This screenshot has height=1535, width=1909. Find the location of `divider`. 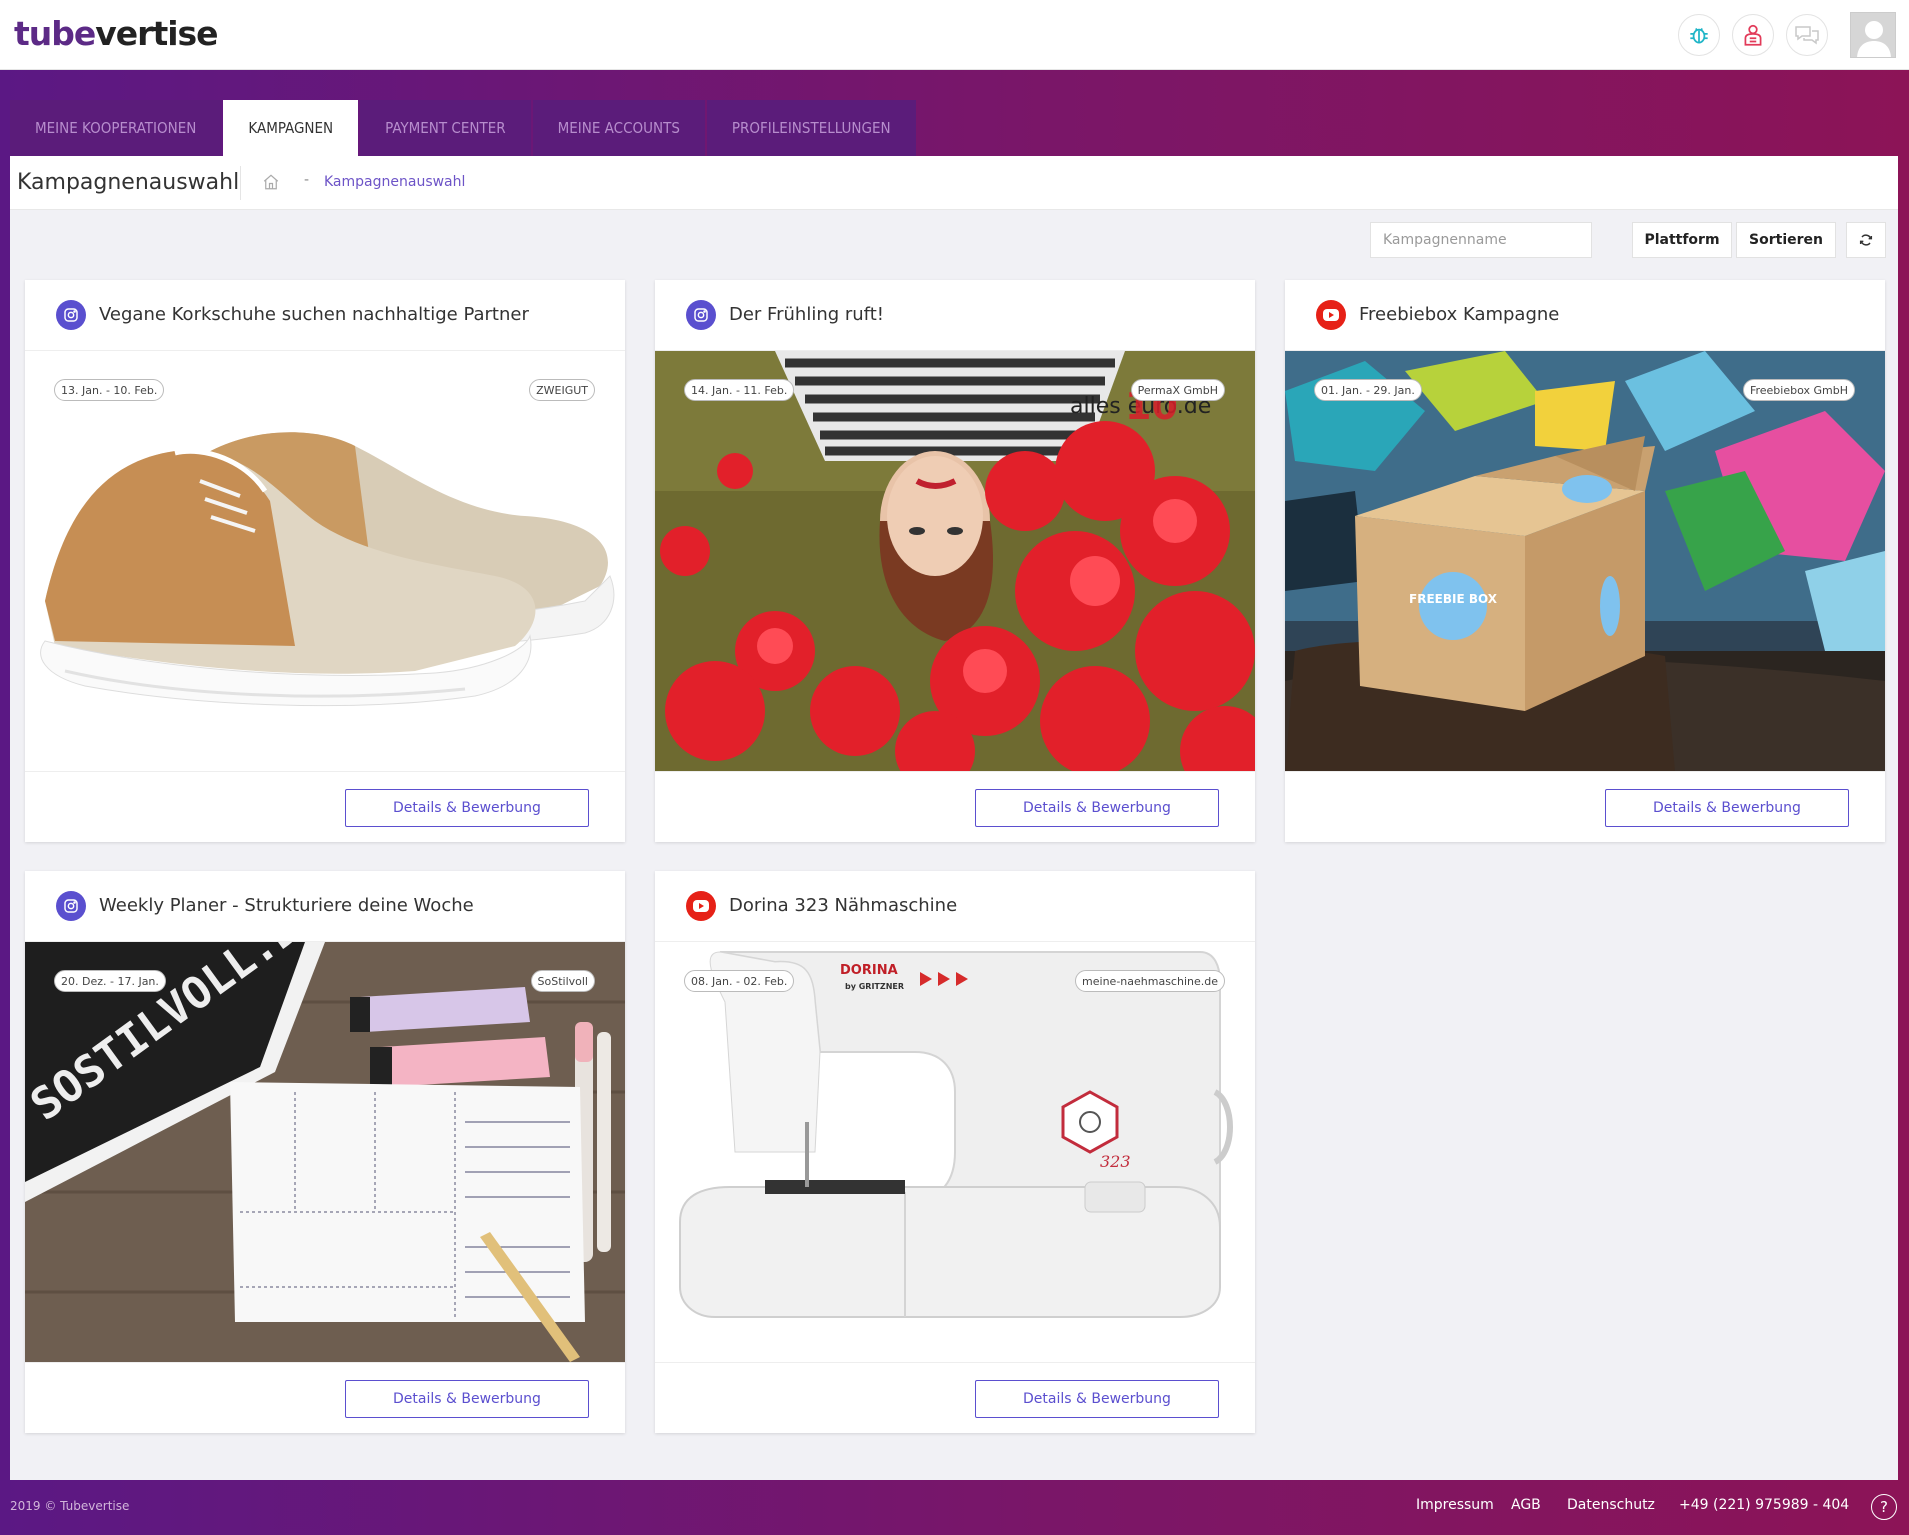

divider is located at coordinates (240, 183).